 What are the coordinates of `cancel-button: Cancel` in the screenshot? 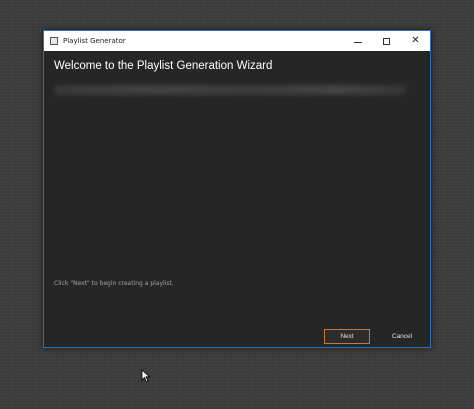 It's located at (402, 336).